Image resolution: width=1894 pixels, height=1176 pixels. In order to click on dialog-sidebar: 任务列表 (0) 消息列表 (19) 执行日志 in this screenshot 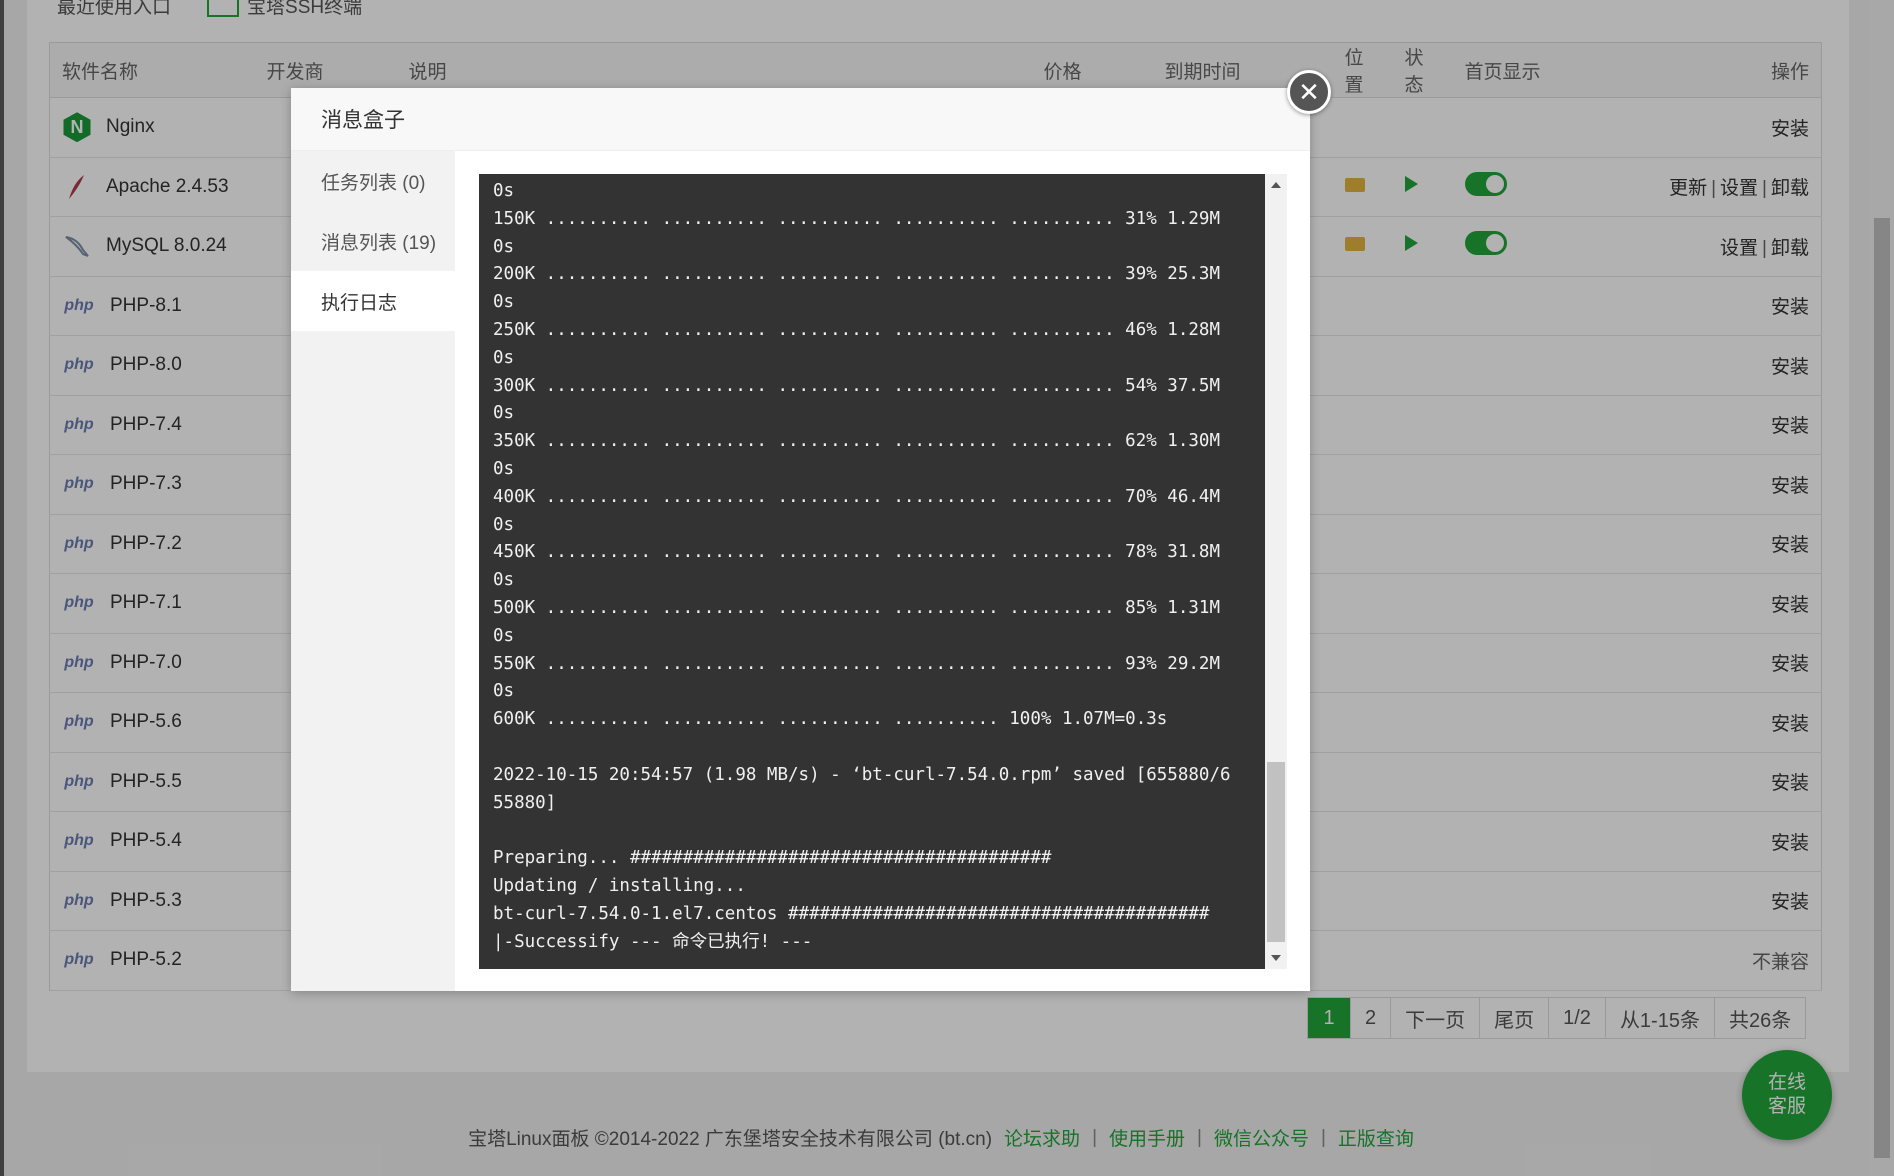, I will do `click(373, 571)`.